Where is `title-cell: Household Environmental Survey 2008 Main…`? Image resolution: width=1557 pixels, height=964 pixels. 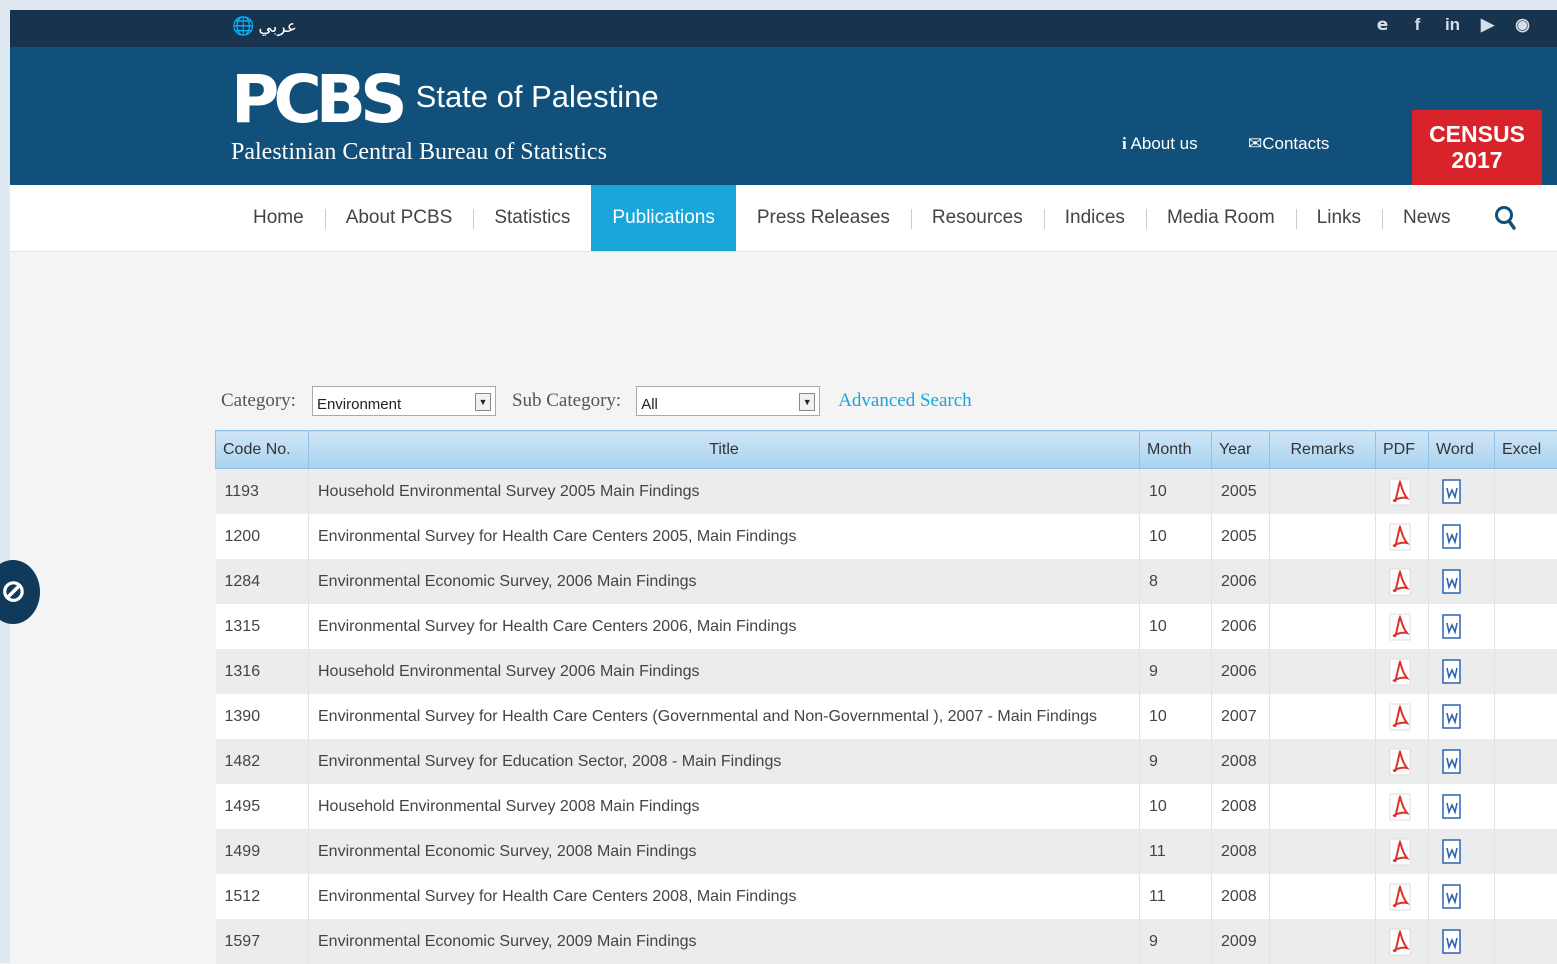
title-cell: Household Environmental Survey 2008 Main… is located at coordinates (724, 806).